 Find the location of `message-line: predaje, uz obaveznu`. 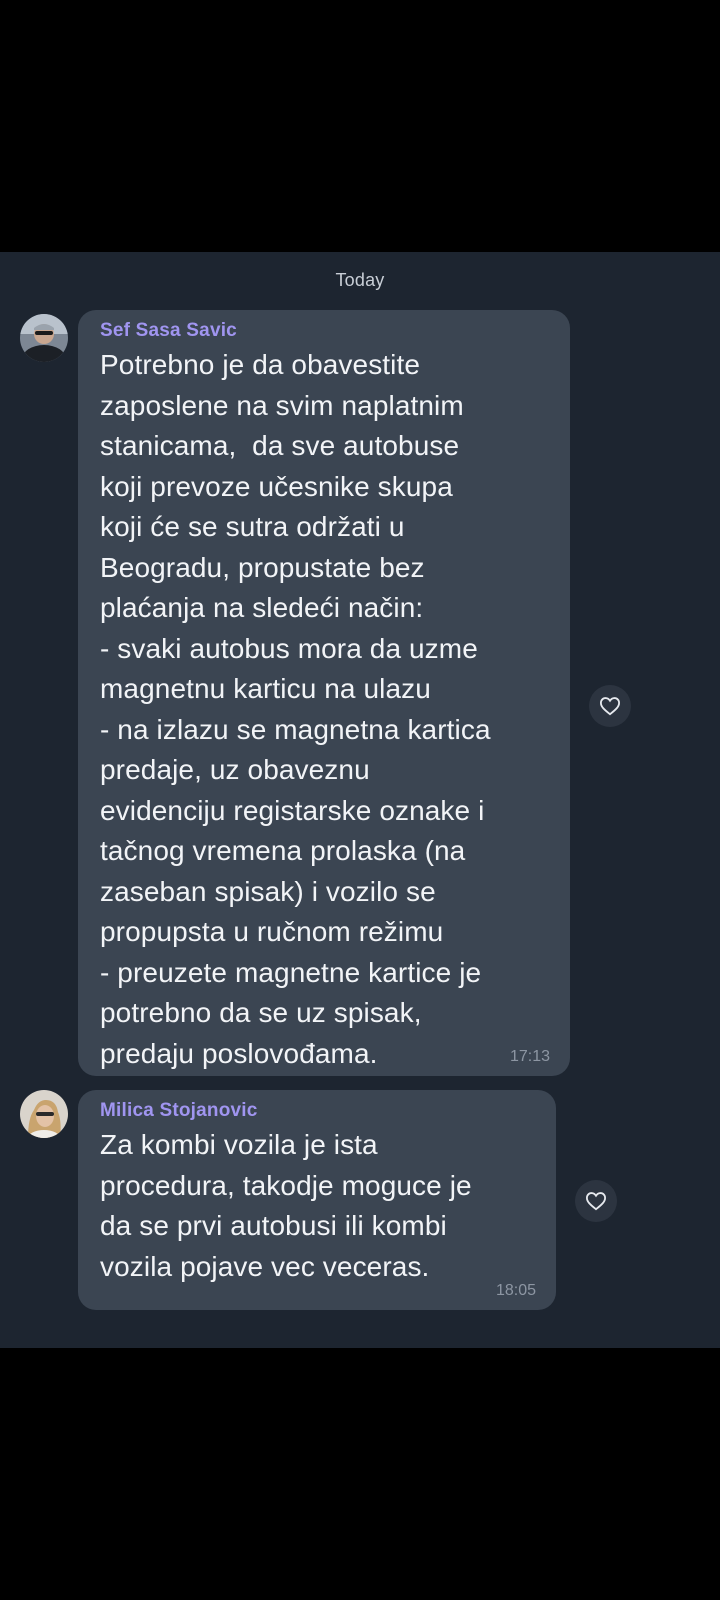

message-line: predaje, uz obaveznu is located at coordinates (235, 769).